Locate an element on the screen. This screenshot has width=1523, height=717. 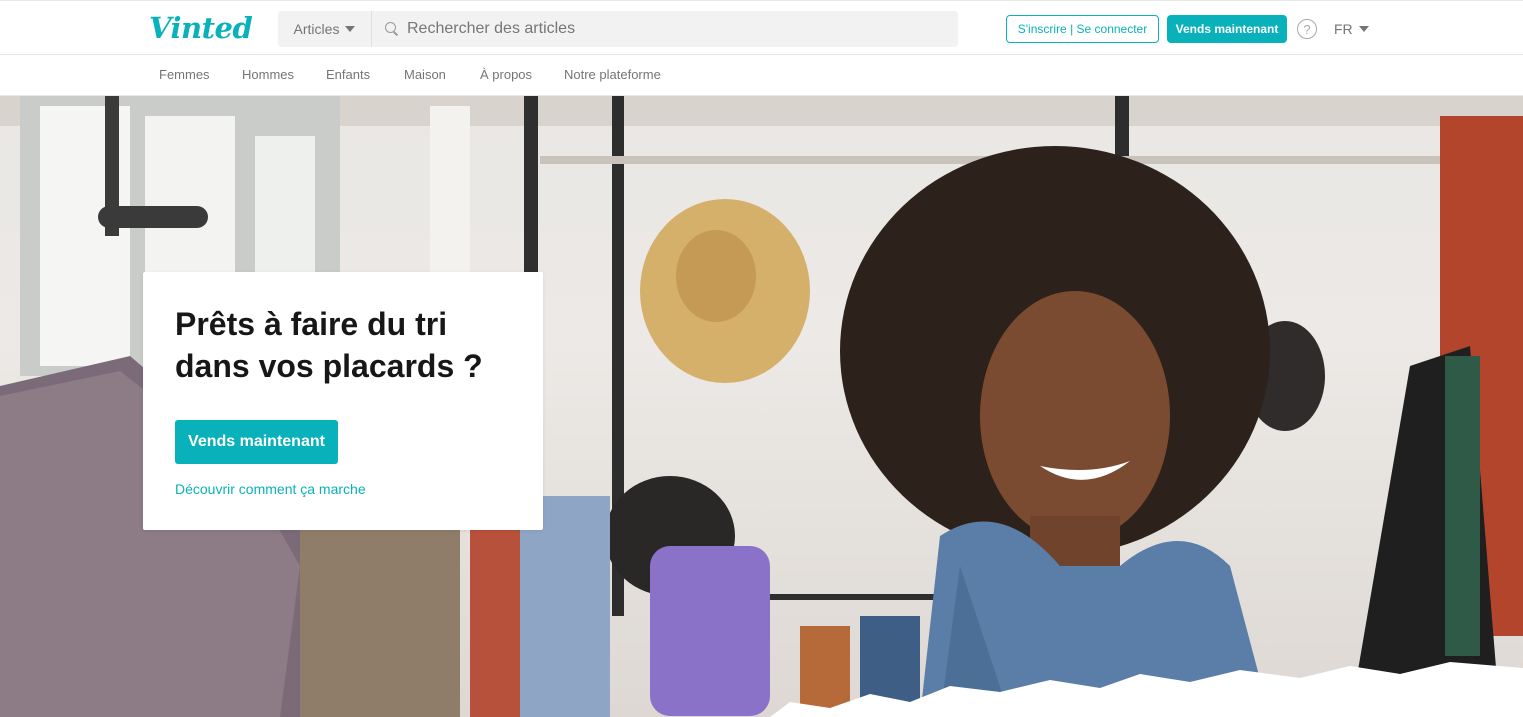
nav-item-hommes: Hommes is located at coordinates (268, 74).